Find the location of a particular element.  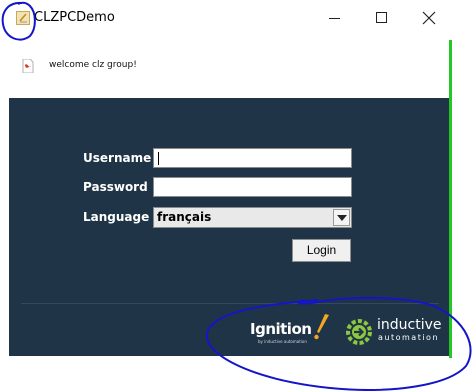

username-label: Username is located at coordinates (117, 158).